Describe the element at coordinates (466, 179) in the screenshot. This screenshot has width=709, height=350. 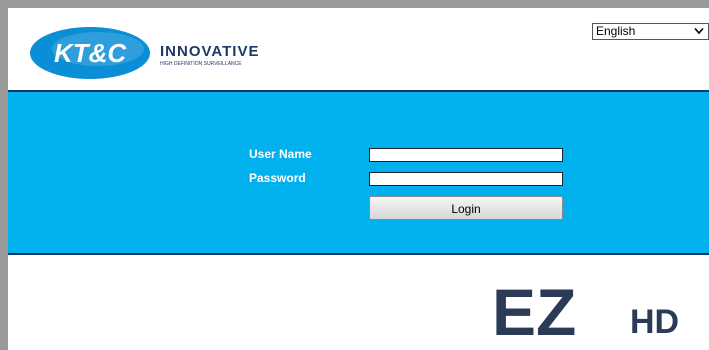
I see `password-input` at that location.